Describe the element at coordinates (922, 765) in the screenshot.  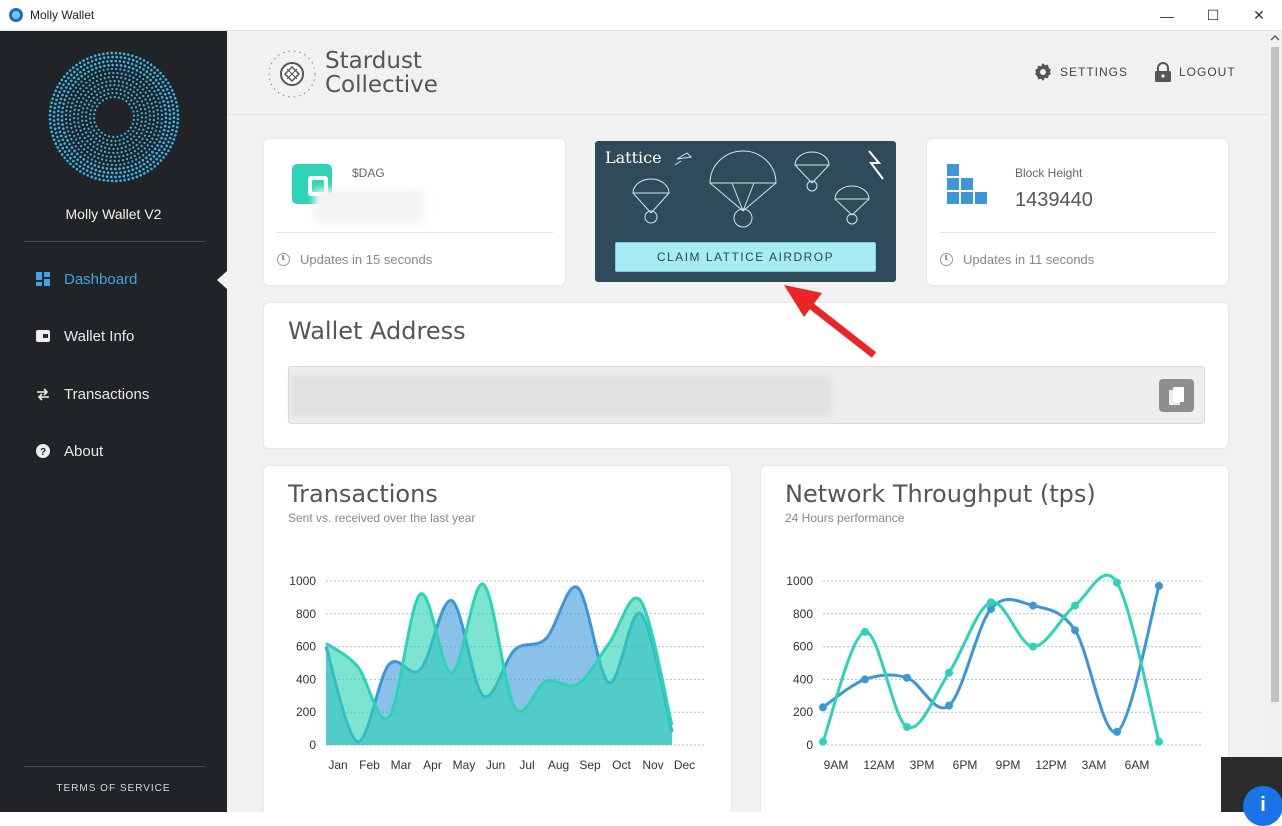
I see `x-tick-label: 3PM` at that location.